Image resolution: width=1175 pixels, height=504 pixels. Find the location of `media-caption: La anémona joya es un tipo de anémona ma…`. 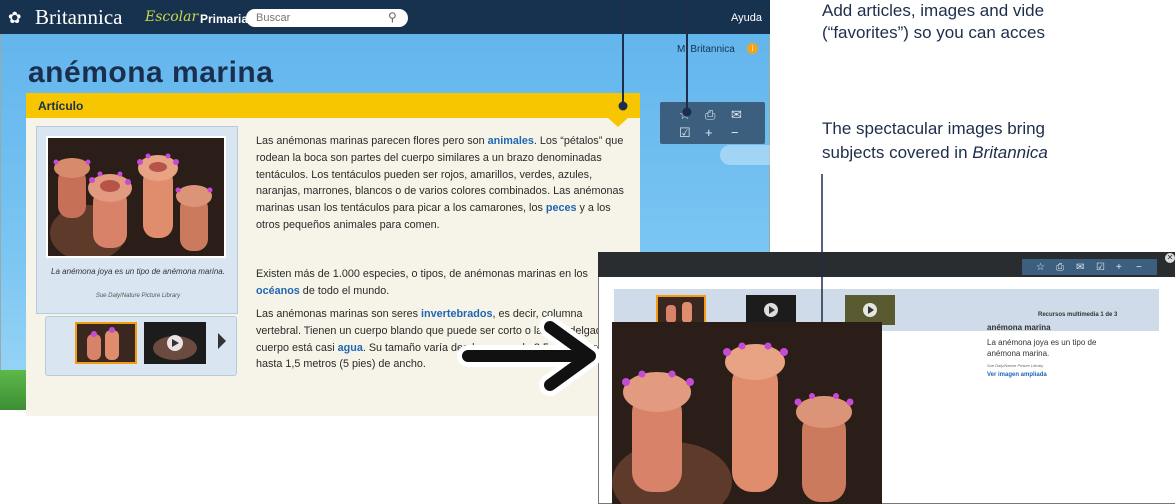

media-caption: La anémona joya es un tipo de anémona ma… is located at coordinates (138, 271).